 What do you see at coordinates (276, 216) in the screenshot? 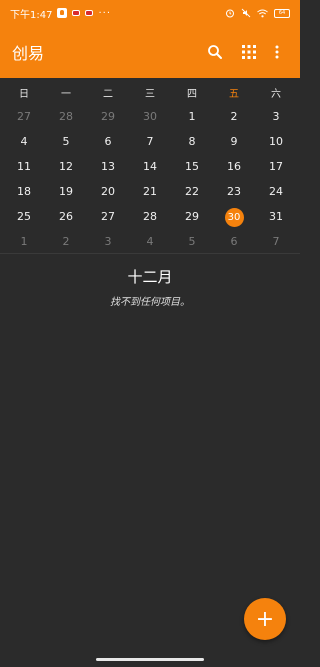
I see `day-cell: 31` at bounding box center [276, 216].